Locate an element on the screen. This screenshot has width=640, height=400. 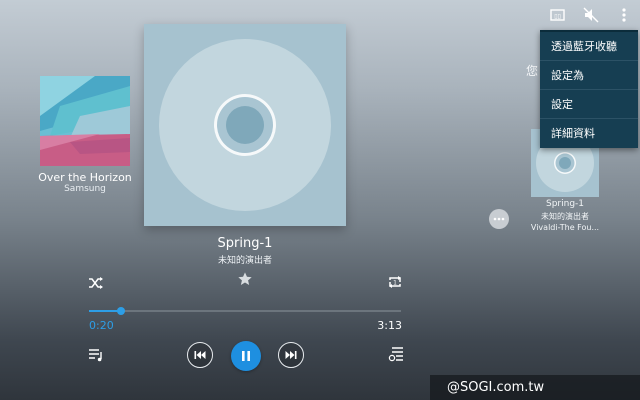
watermark: @SOGI.com.tw is located at coordinates (535, 387).